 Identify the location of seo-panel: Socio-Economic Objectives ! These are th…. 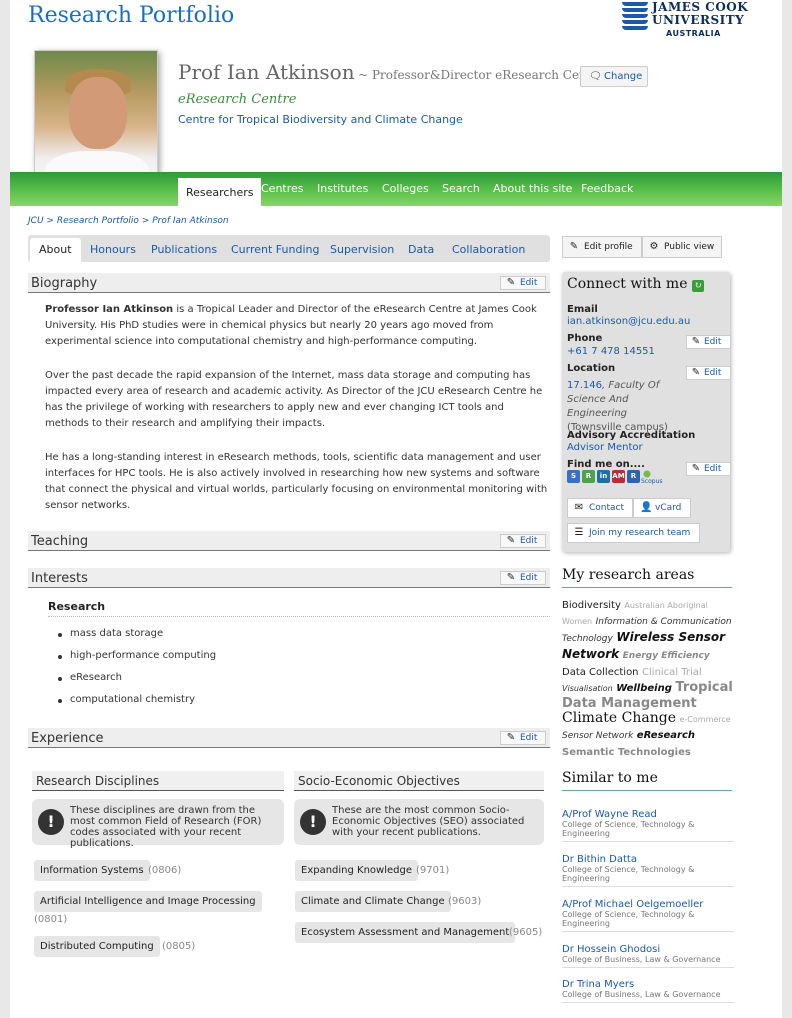
(419, 808).